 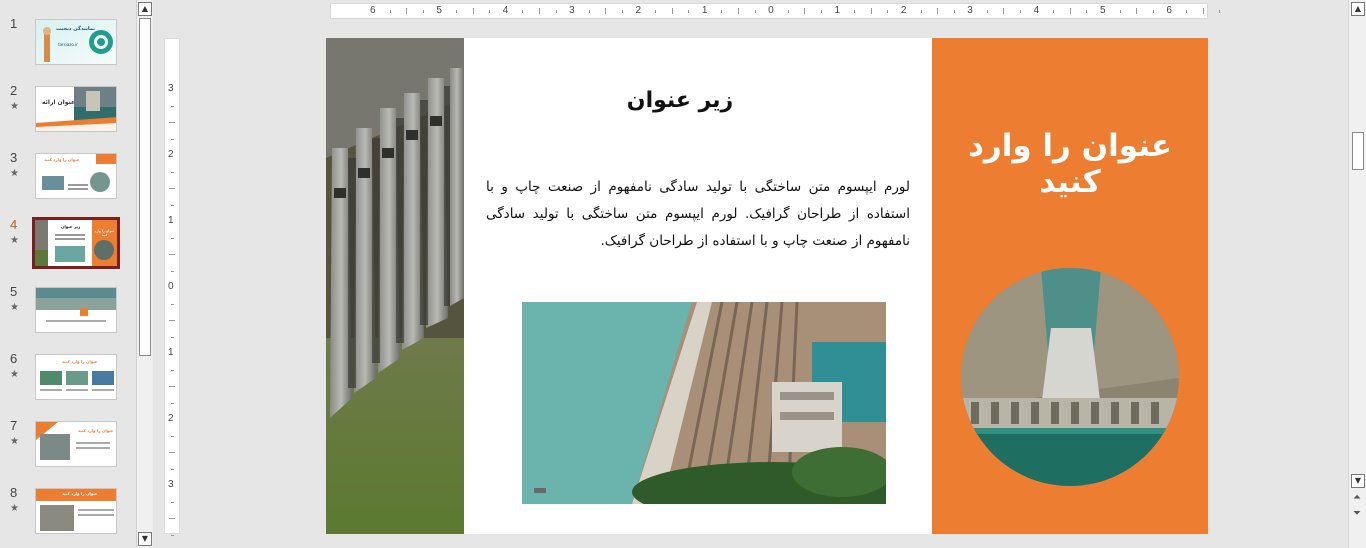 What do you see at coordinates (775, 11) in the screenshot?
I see `horizontal-ruler: 6 5 4 3 2 1 0 1 2 3 4 5 6` at bounding box center [775, 11].